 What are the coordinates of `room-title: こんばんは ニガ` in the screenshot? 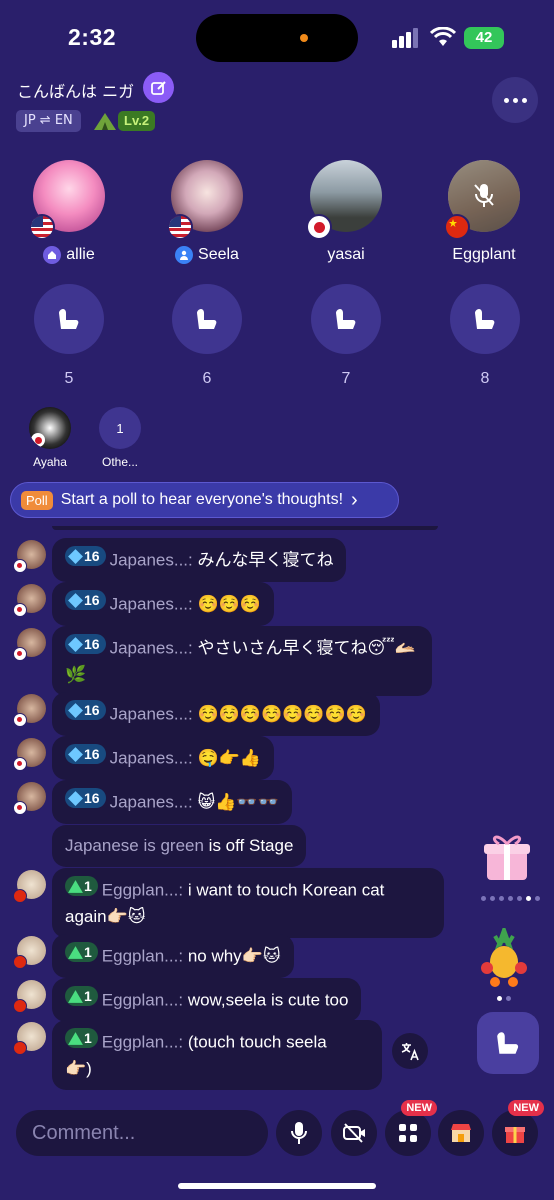 It's located at (76, 91).